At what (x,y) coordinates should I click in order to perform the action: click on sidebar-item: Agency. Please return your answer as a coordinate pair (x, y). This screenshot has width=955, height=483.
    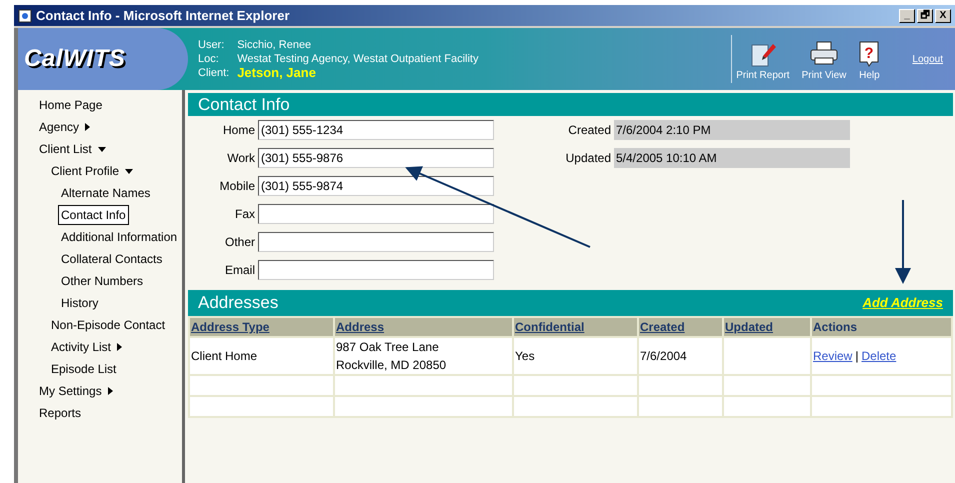
    Looking at the image, I should click on (65, 127).